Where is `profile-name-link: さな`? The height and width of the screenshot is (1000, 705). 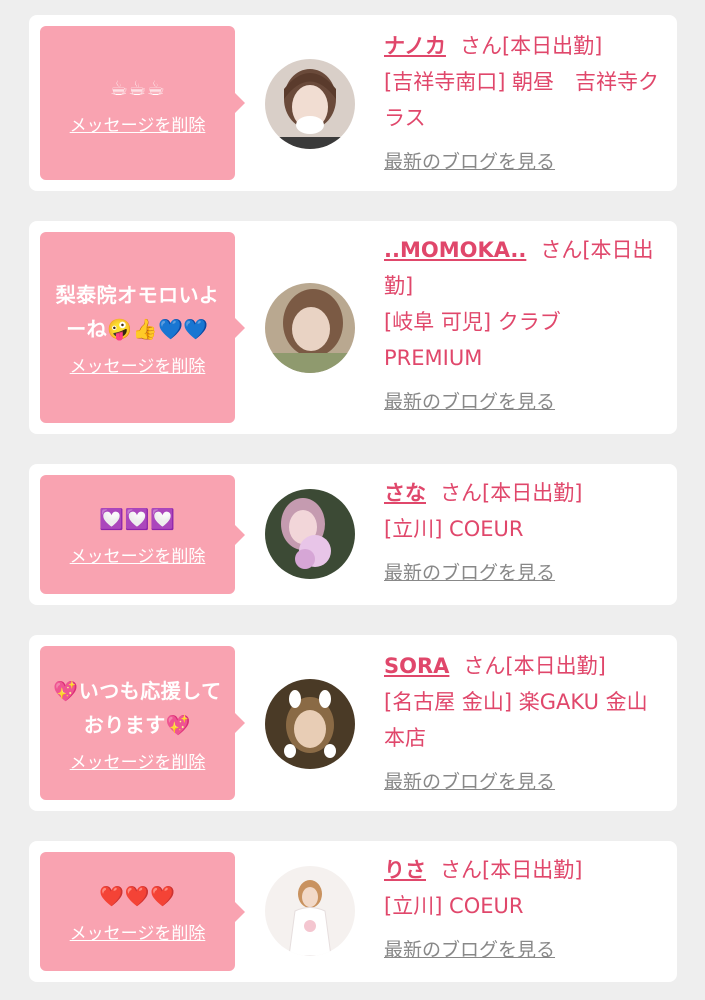
profile-name-link: さな is located at coordinates (405, 493).